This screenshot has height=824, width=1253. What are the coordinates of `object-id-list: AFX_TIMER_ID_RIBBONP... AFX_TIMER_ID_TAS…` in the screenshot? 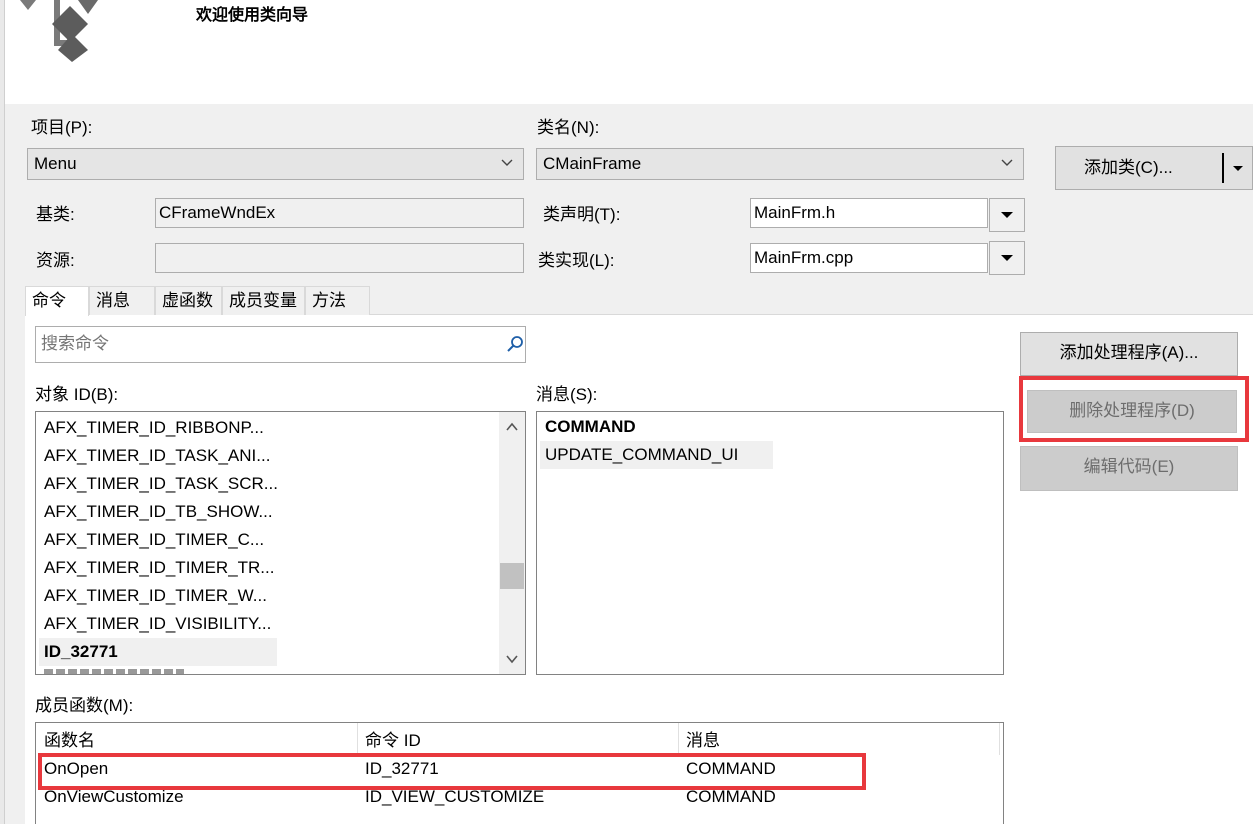 It's located at (280, 543).